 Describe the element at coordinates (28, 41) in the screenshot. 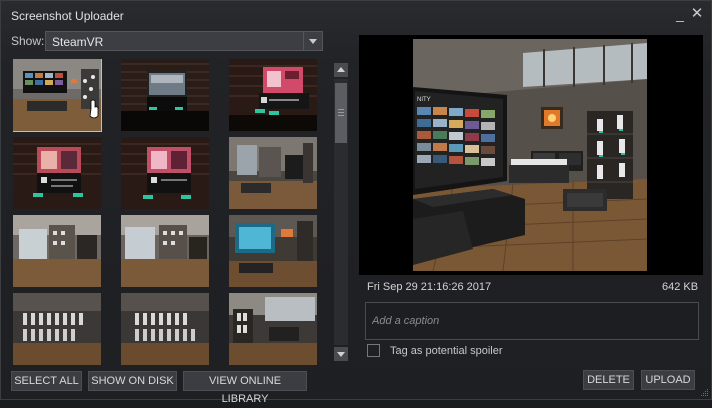

I see `show-filter-label: Show:` at that location.